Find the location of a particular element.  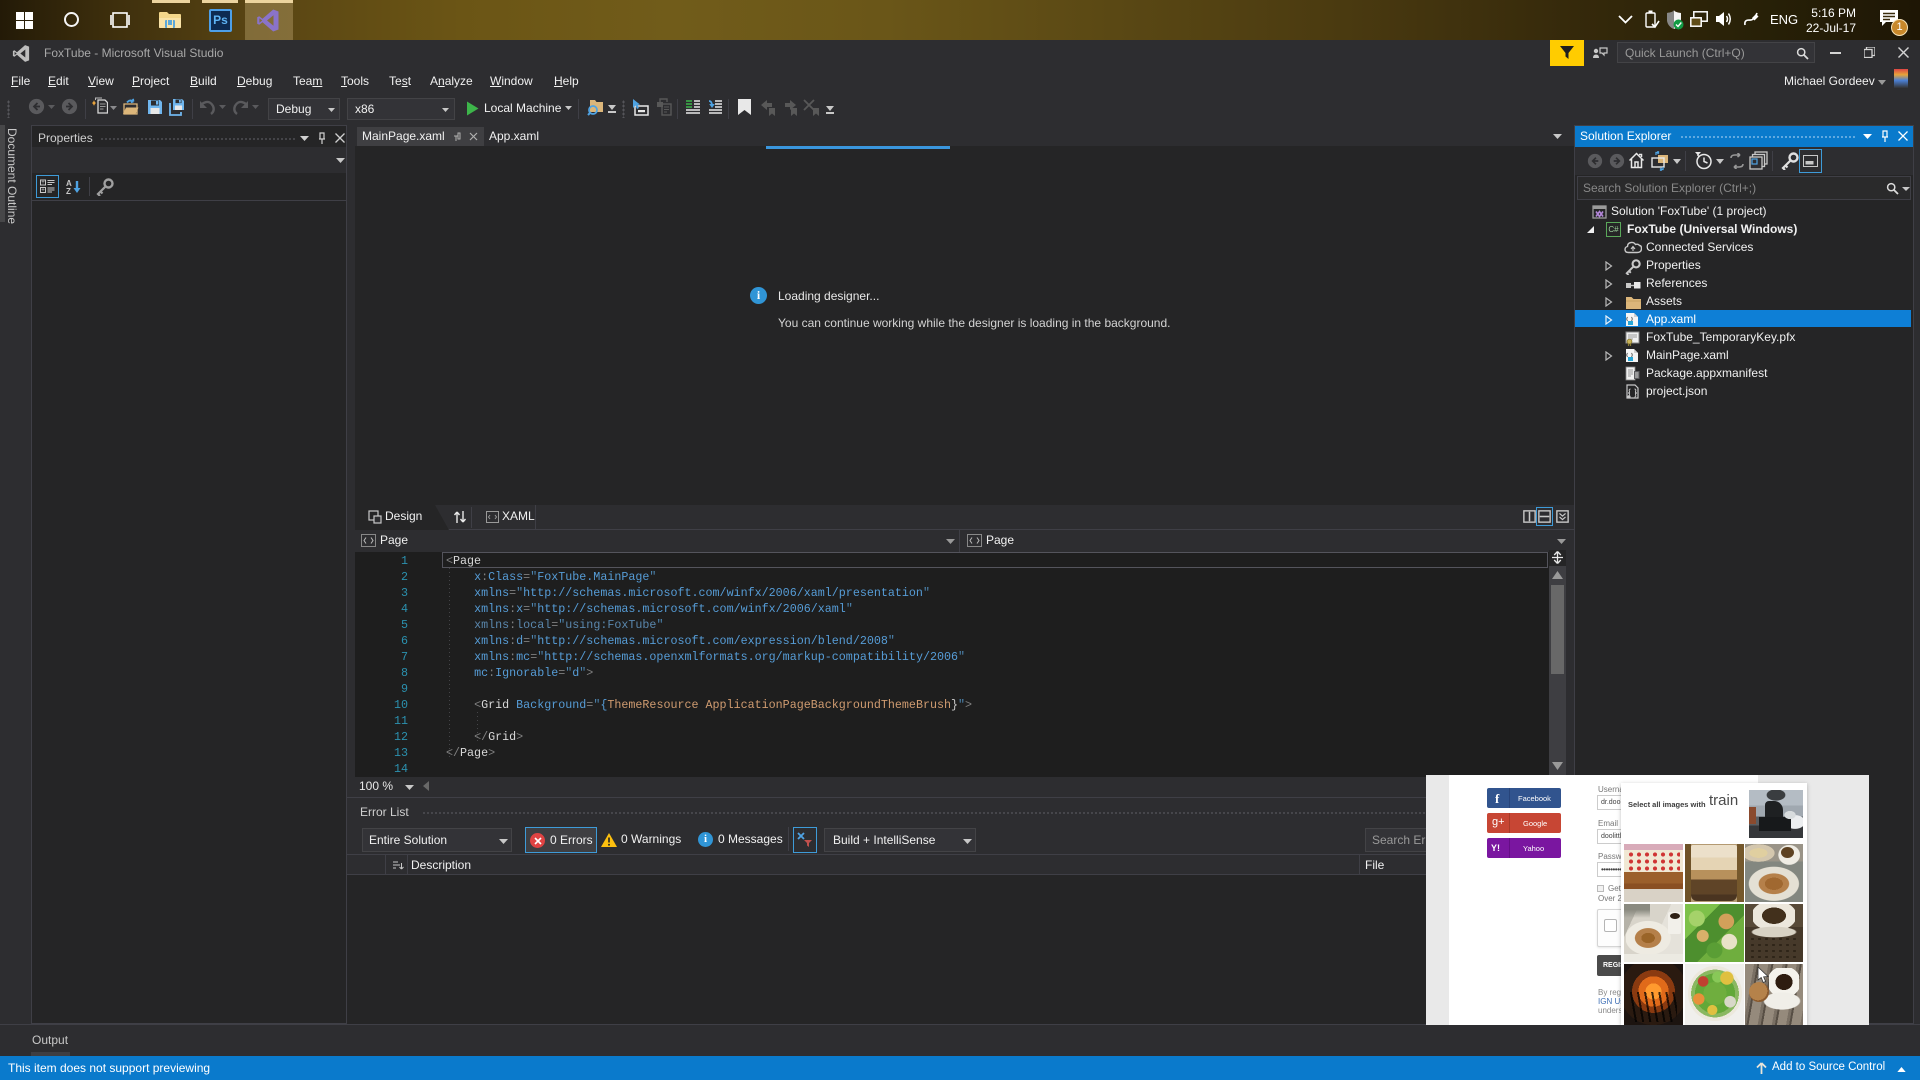

svg-text: Z is located at coordinates (68, 191).